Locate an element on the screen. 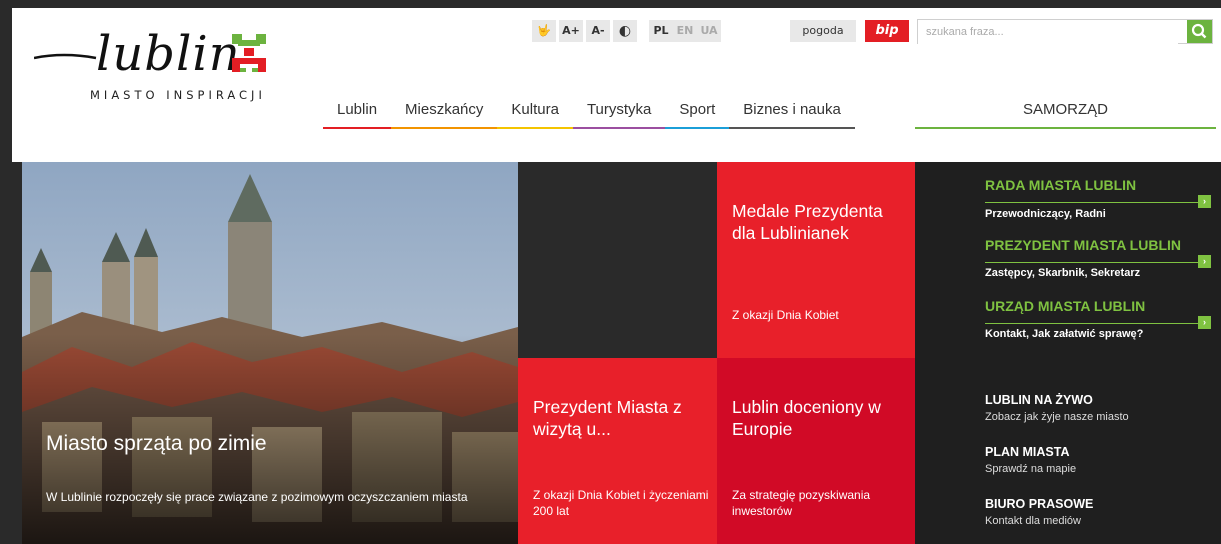 This screenshot has width=1221, height=544. link-lublin-na-zywo-sub: Zobacz jak żyje nasze miasto is located at coordinates (1057, 417).